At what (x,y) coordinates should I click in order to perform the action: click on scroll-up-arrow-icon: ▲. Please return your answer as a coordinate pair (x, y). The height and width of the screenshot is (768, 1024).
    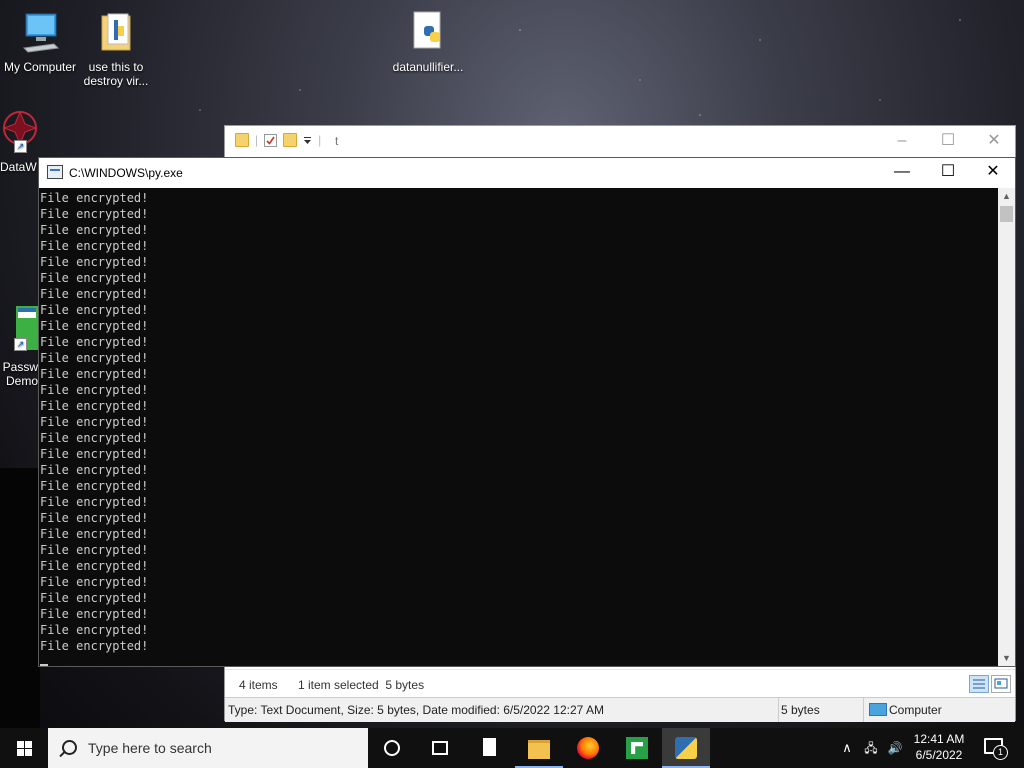
    Looking at the image, I should click on (1006, 196).